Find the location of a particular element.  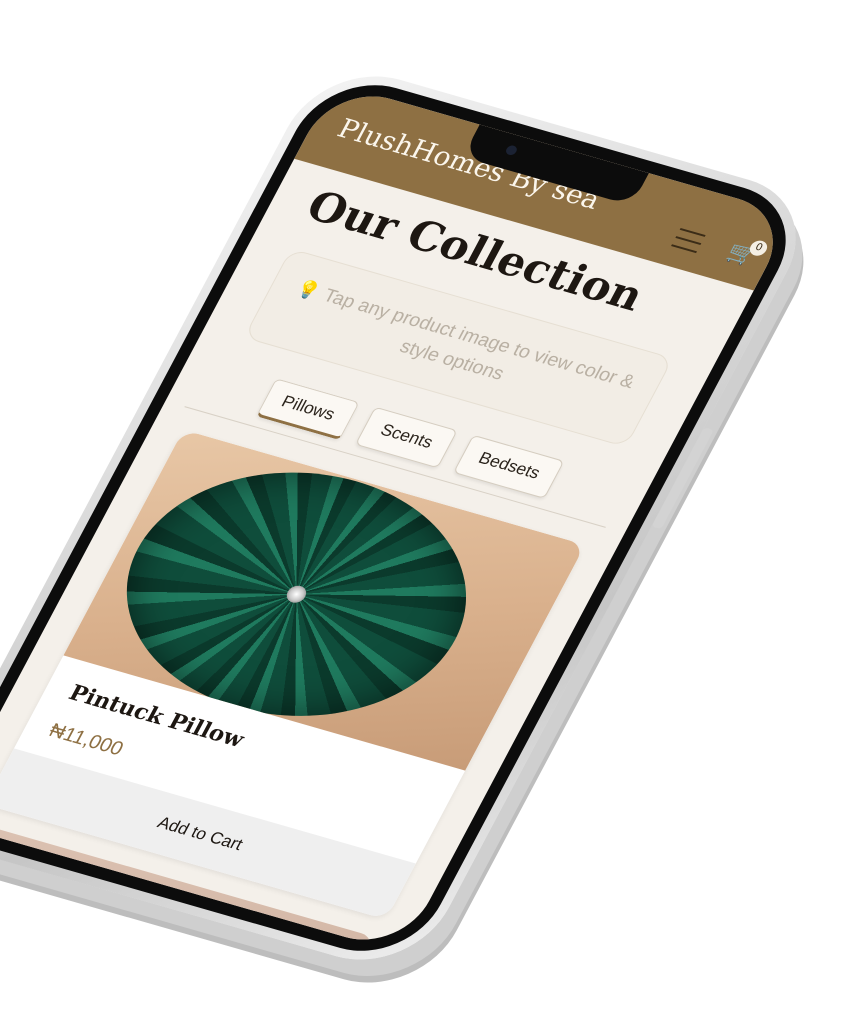

tab-bedsets: Bedsets is located at coordinates (508, 466).